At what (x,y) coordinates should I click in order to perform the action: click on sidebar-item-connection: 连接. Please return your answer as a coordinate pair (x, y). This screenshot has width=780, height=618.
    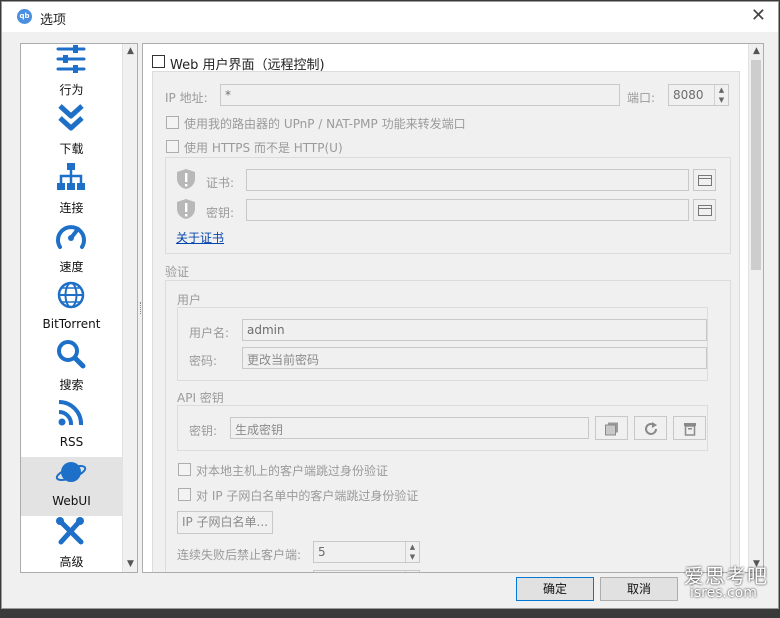
    Looking at the image, I should click on (71, 191).